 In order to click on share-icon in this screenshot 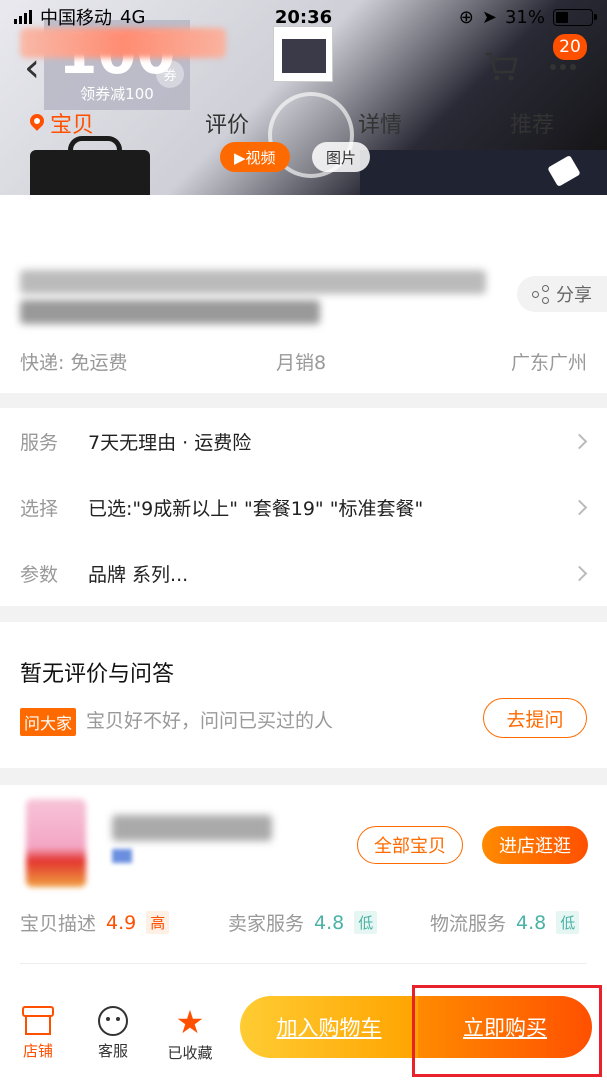, I will do `click(541, 294)`.